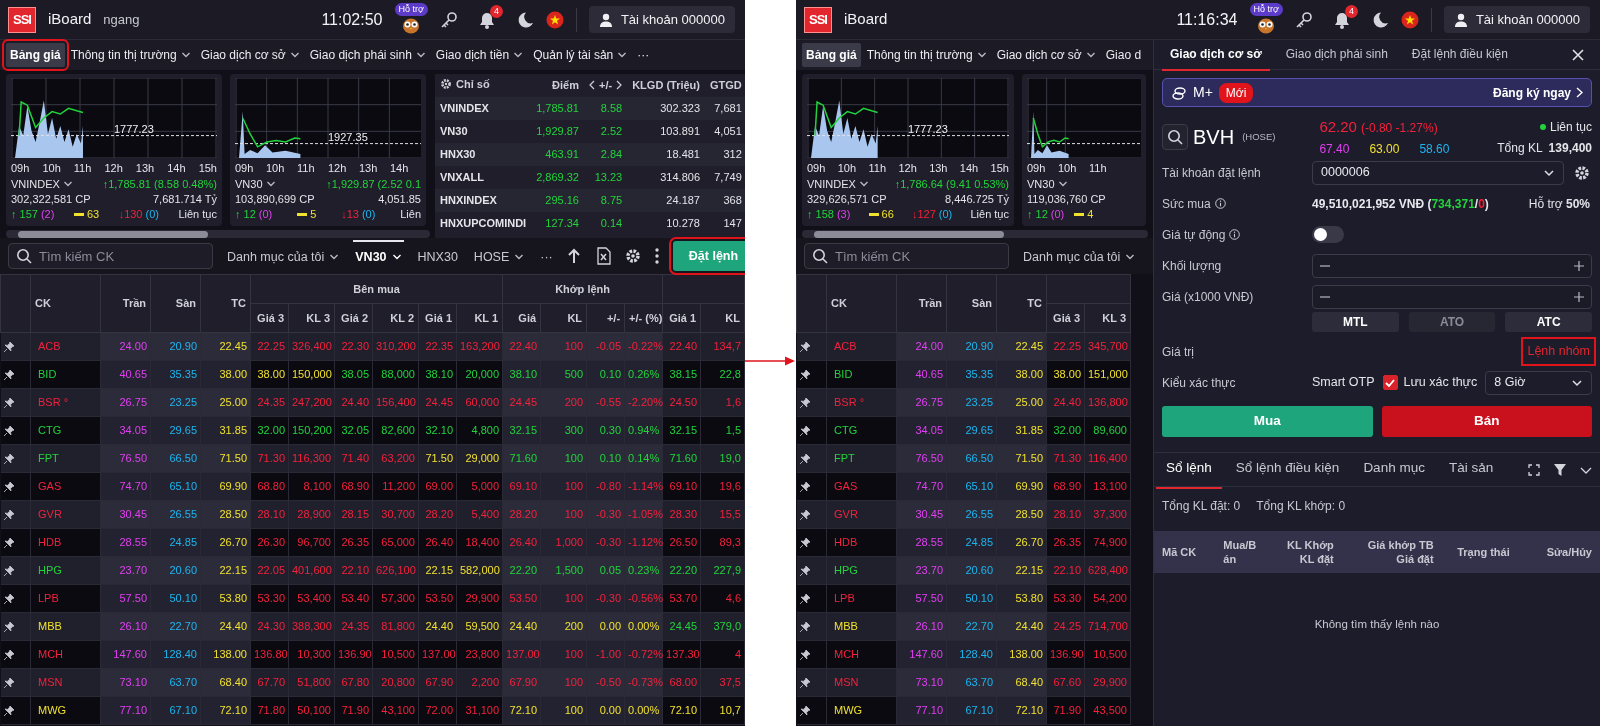  I want to click on menu-item: Quản lý tài sản, so click(580, 55).